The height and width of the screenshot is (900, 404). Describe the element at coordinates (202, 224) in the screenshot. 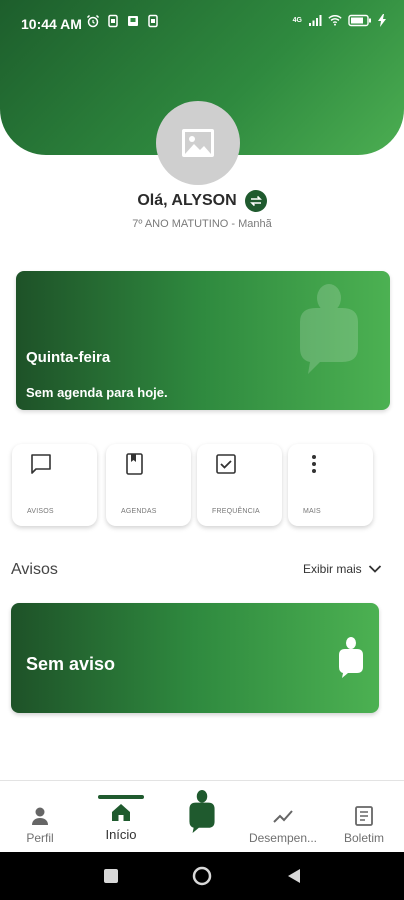

I see `class-info: 7º ANO MATUTINO - Manhã` at that location.